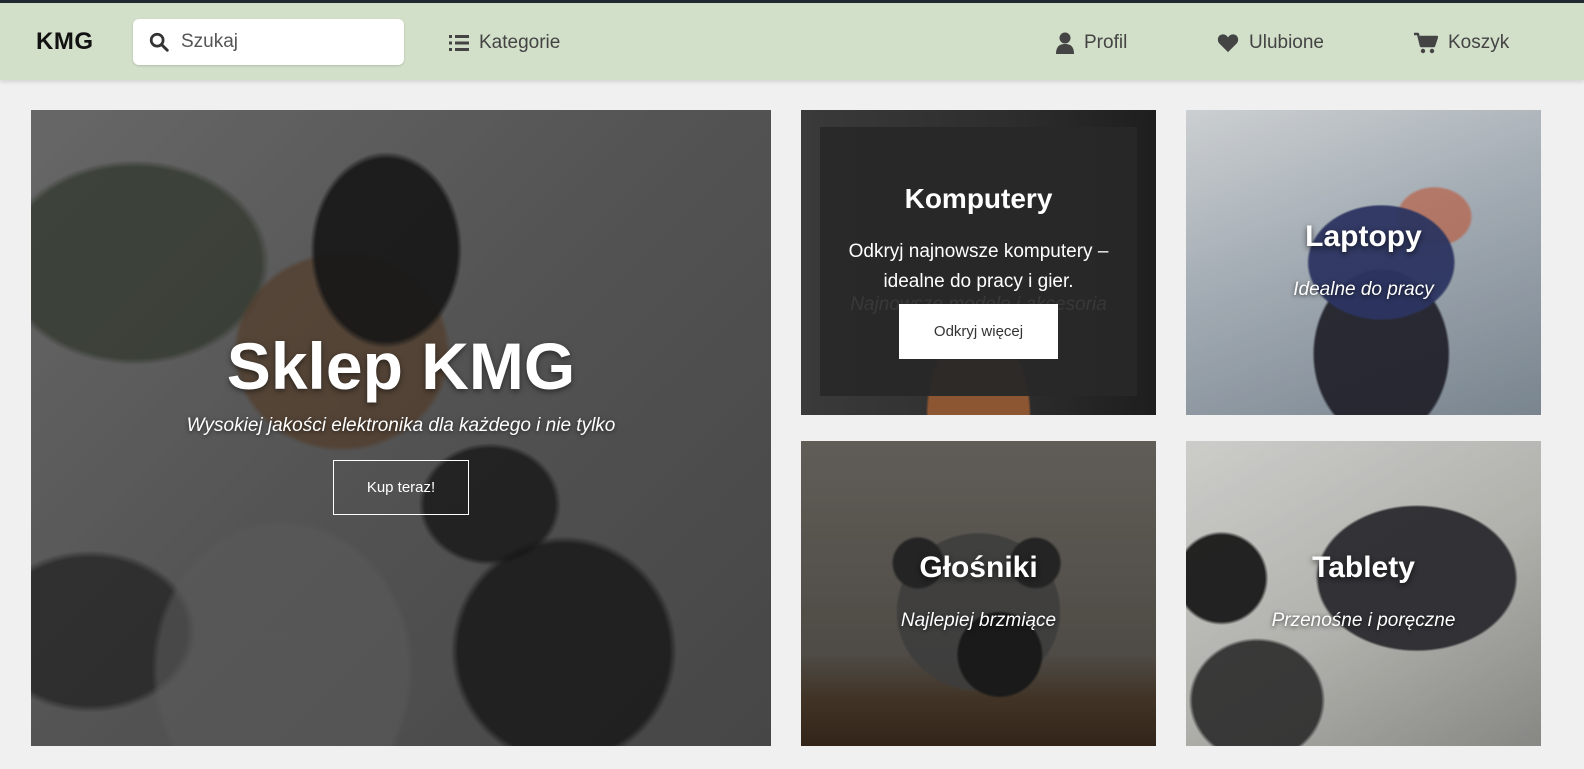 This screenshot has width=1584, height=769. What do you see at coordinates (1228, 43) in the screenshot?
I see `heart-icon` at bounding box center [1228, 43].